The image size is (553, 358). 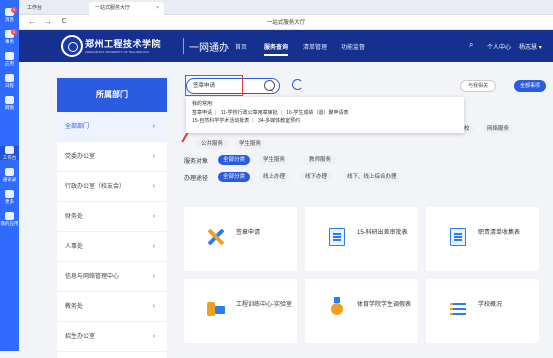 What do you see at coordinates (458, 309) in the screenshot?
I see `list-icon` at bounding box center [458, 309].